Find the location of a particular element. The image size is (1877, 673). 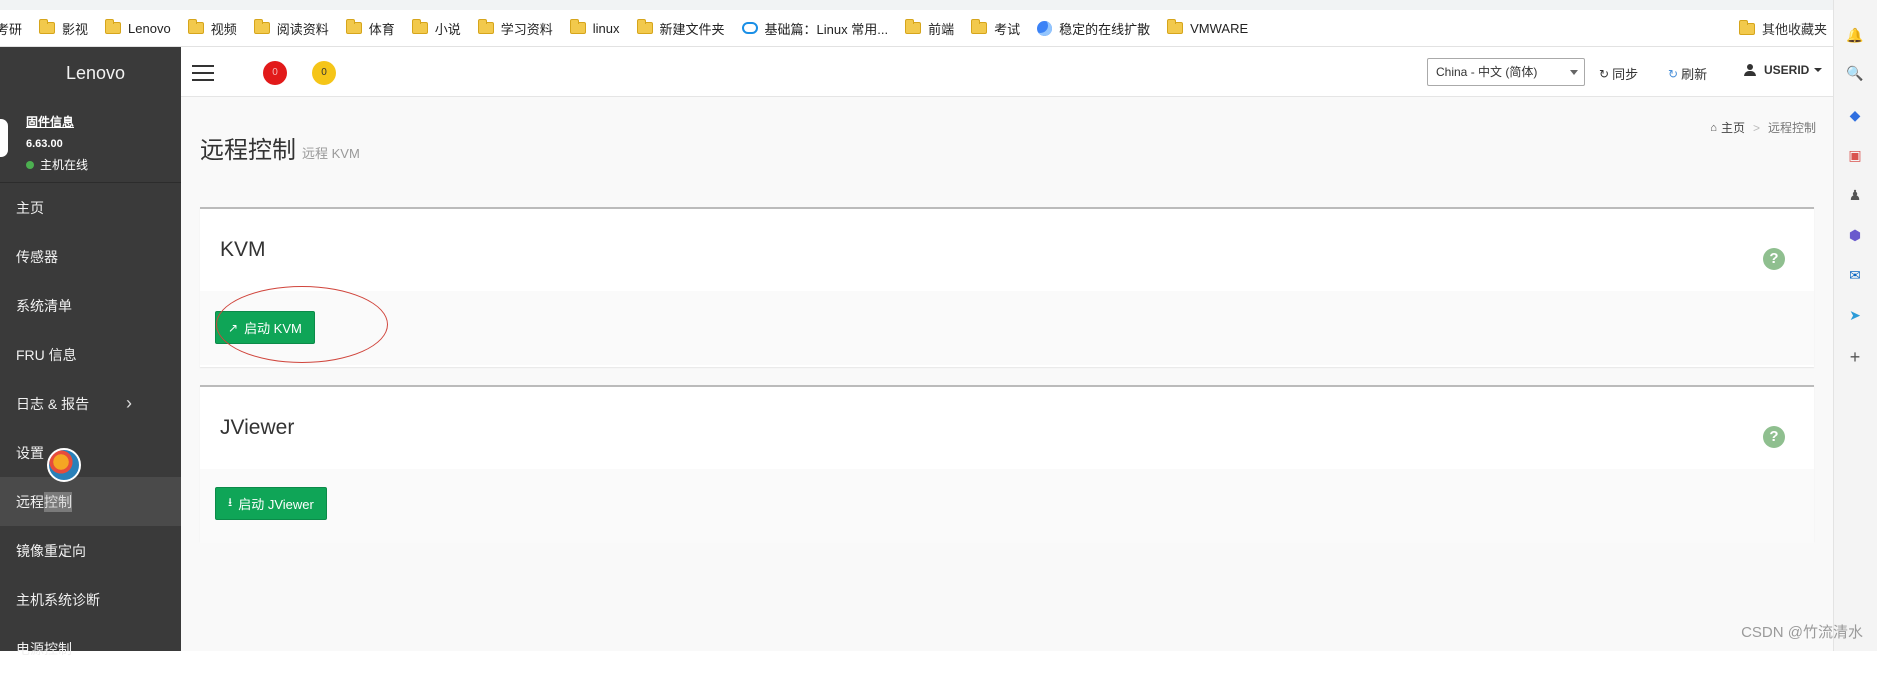

bookmark-folder: 其他收藏夹 is located at coordinates (1783, 28).